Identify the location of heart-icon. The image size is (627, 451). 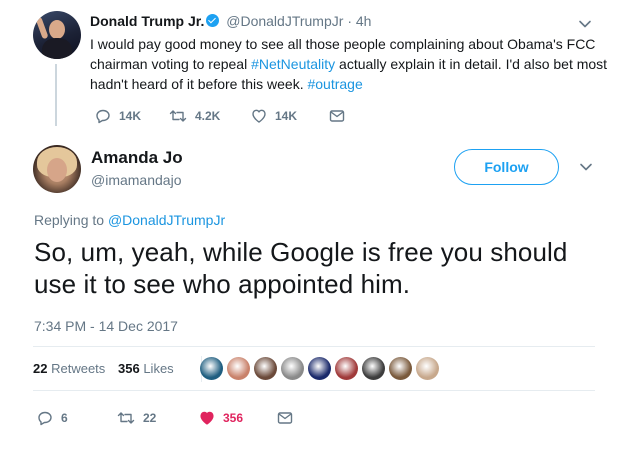
(259, 116).